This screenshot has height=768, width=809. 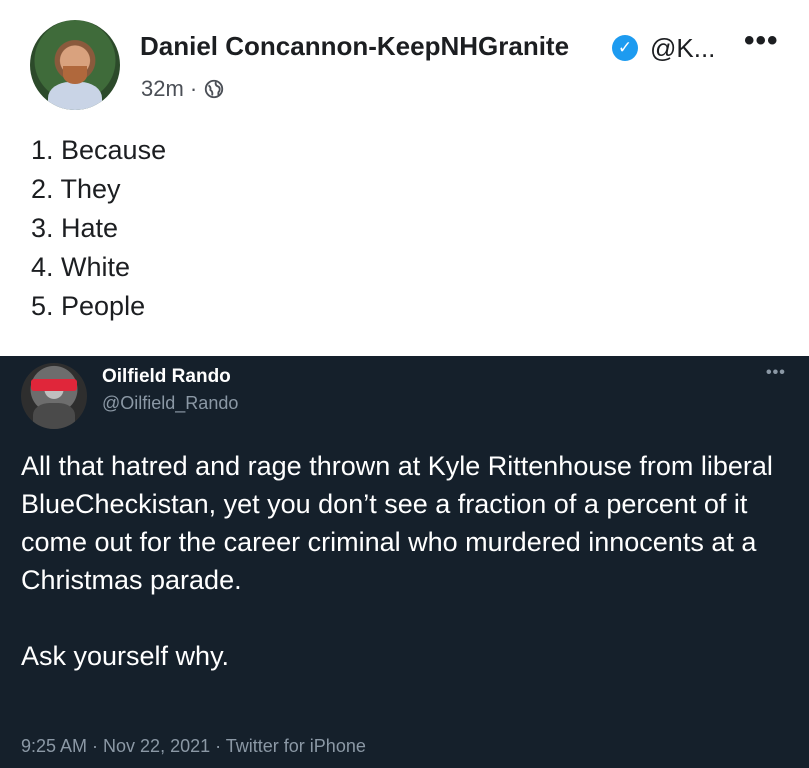 I want to click on more-options-icon: •••, so click(x=761, y=41).